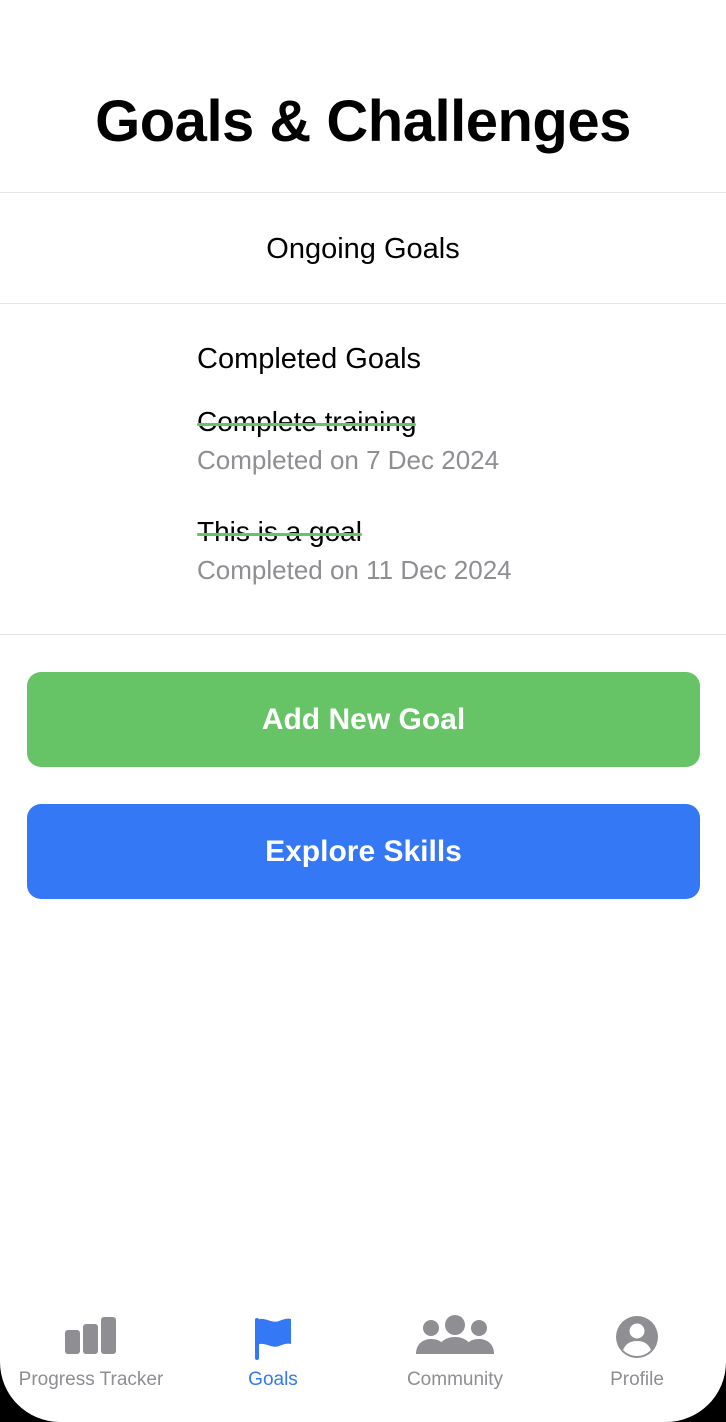  I want to click on page-title: Goals & Challenges, so click(363, 121).